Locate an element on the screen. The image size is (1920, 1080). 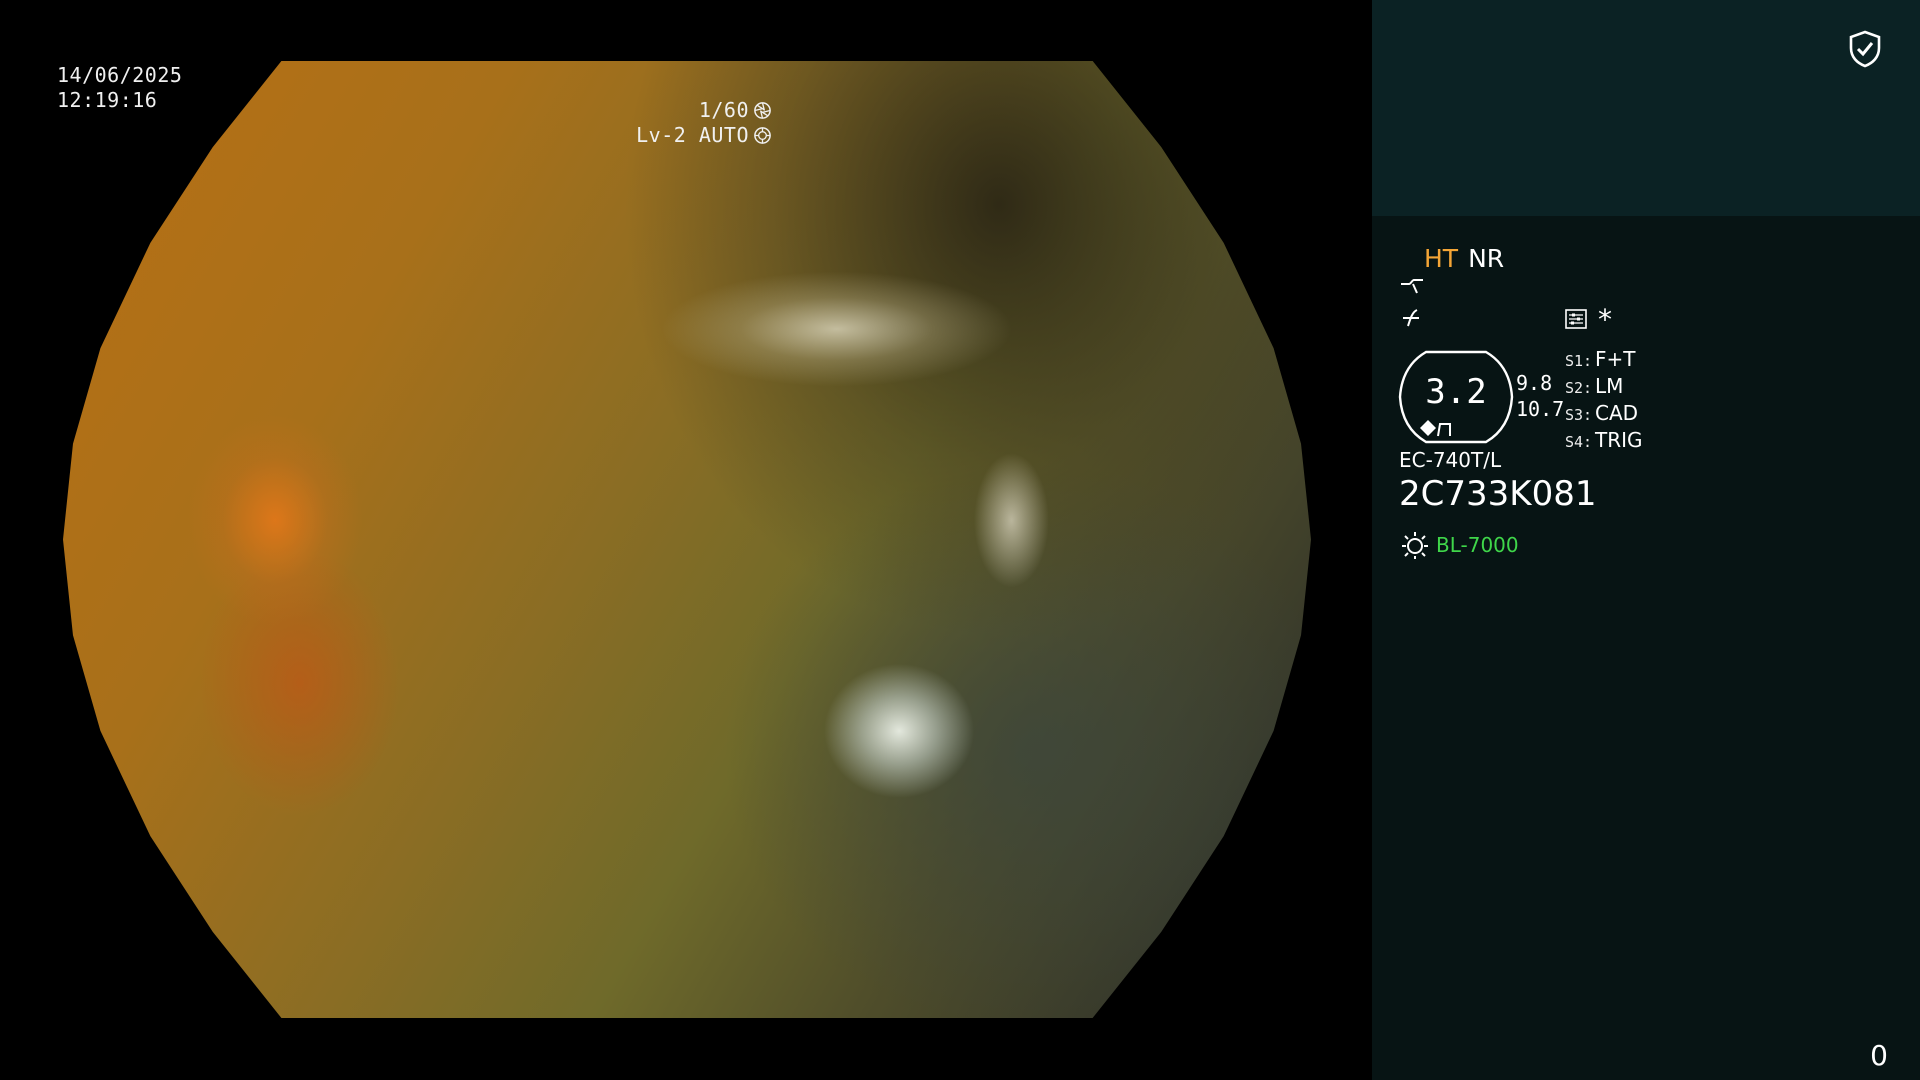
side-value-2: 10.7 is located at coordinates (1540, 409).